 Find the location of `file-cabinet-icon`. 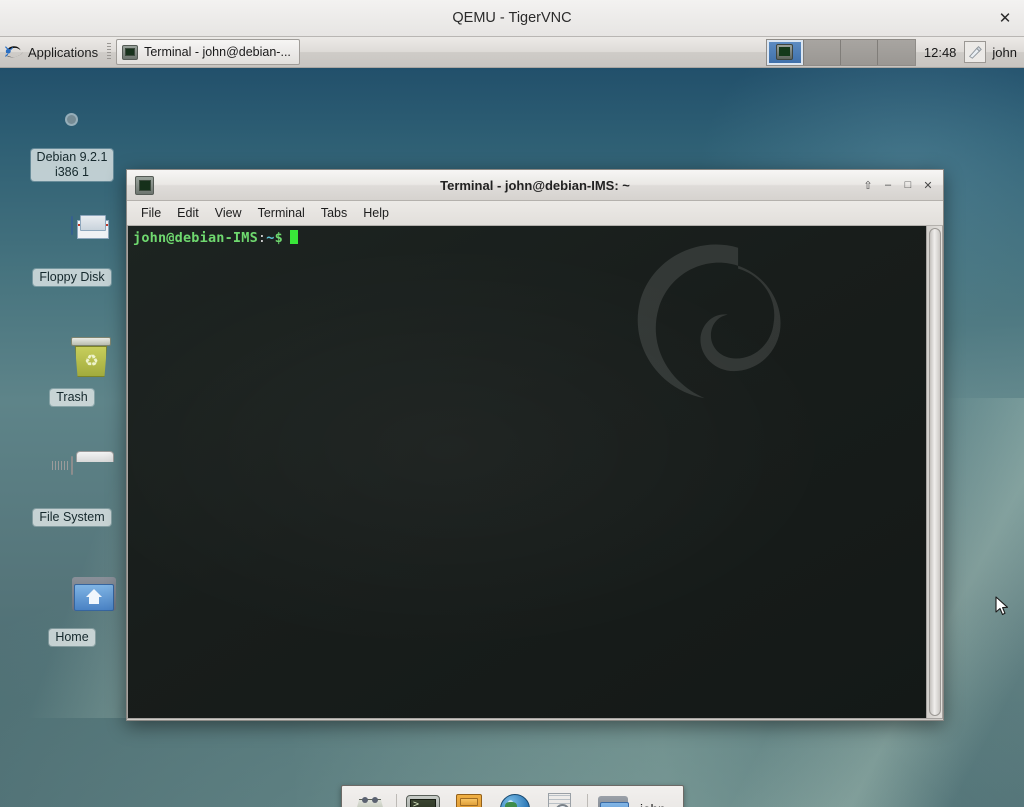

file-cabinet-icon is located at coordinates (469, 800).